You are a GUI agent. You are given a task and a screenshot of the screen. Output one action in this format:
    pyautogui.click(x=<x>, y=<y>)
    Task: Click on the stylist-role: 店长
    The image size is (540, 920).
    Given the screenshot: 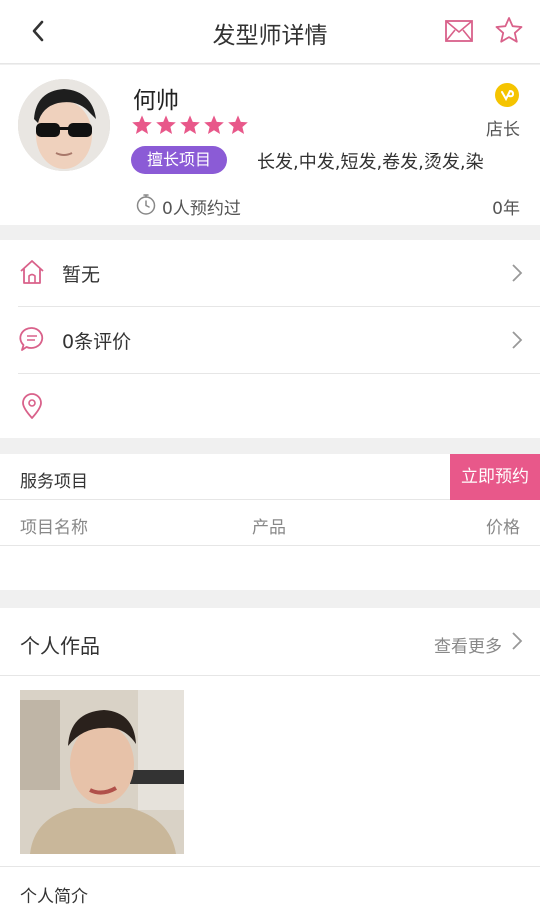 What is the action you would take?
    pyautogui.click(x=503, y=130)
    